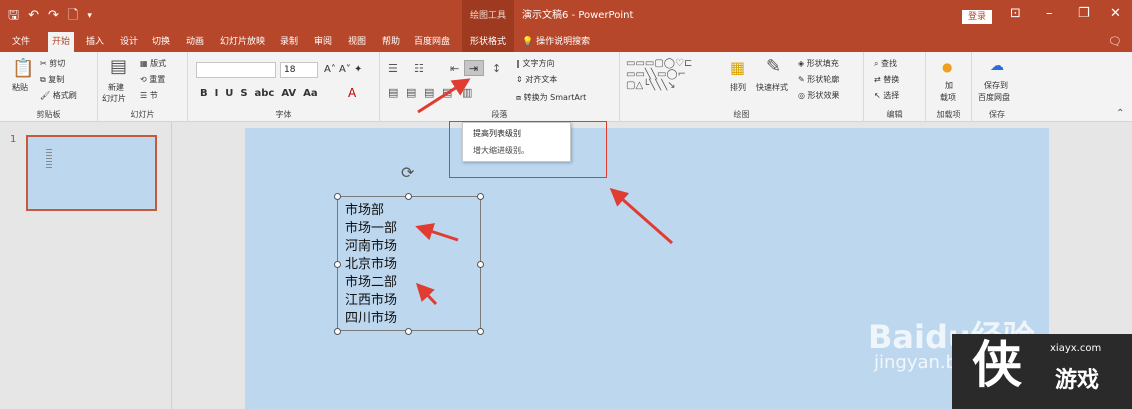 The image size is (1132, 409). I want to click on arrow-to-tooltip, so click(641, 216).